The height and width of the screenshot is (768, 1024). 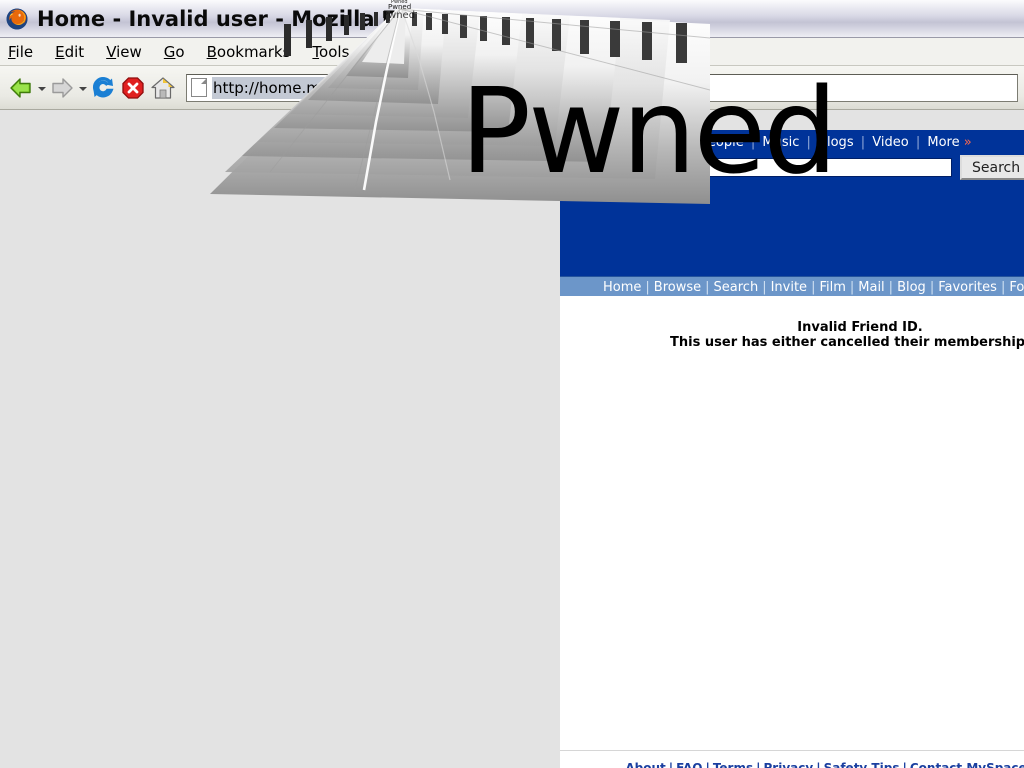 What do you see at coordinates (20, 52) in the screenshot?
I see `menu-file: File` at bounding box center [20, 52].